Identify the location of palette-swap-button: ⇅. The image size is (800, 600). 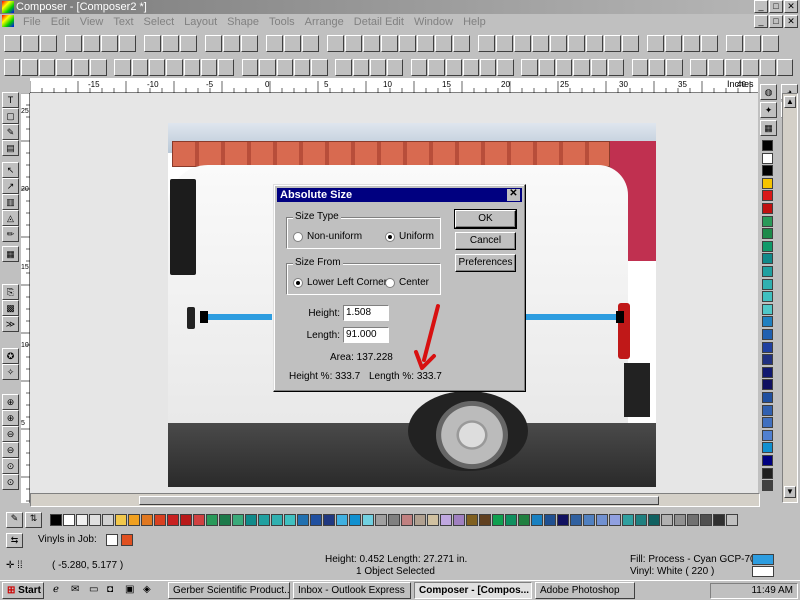
(33, 520).